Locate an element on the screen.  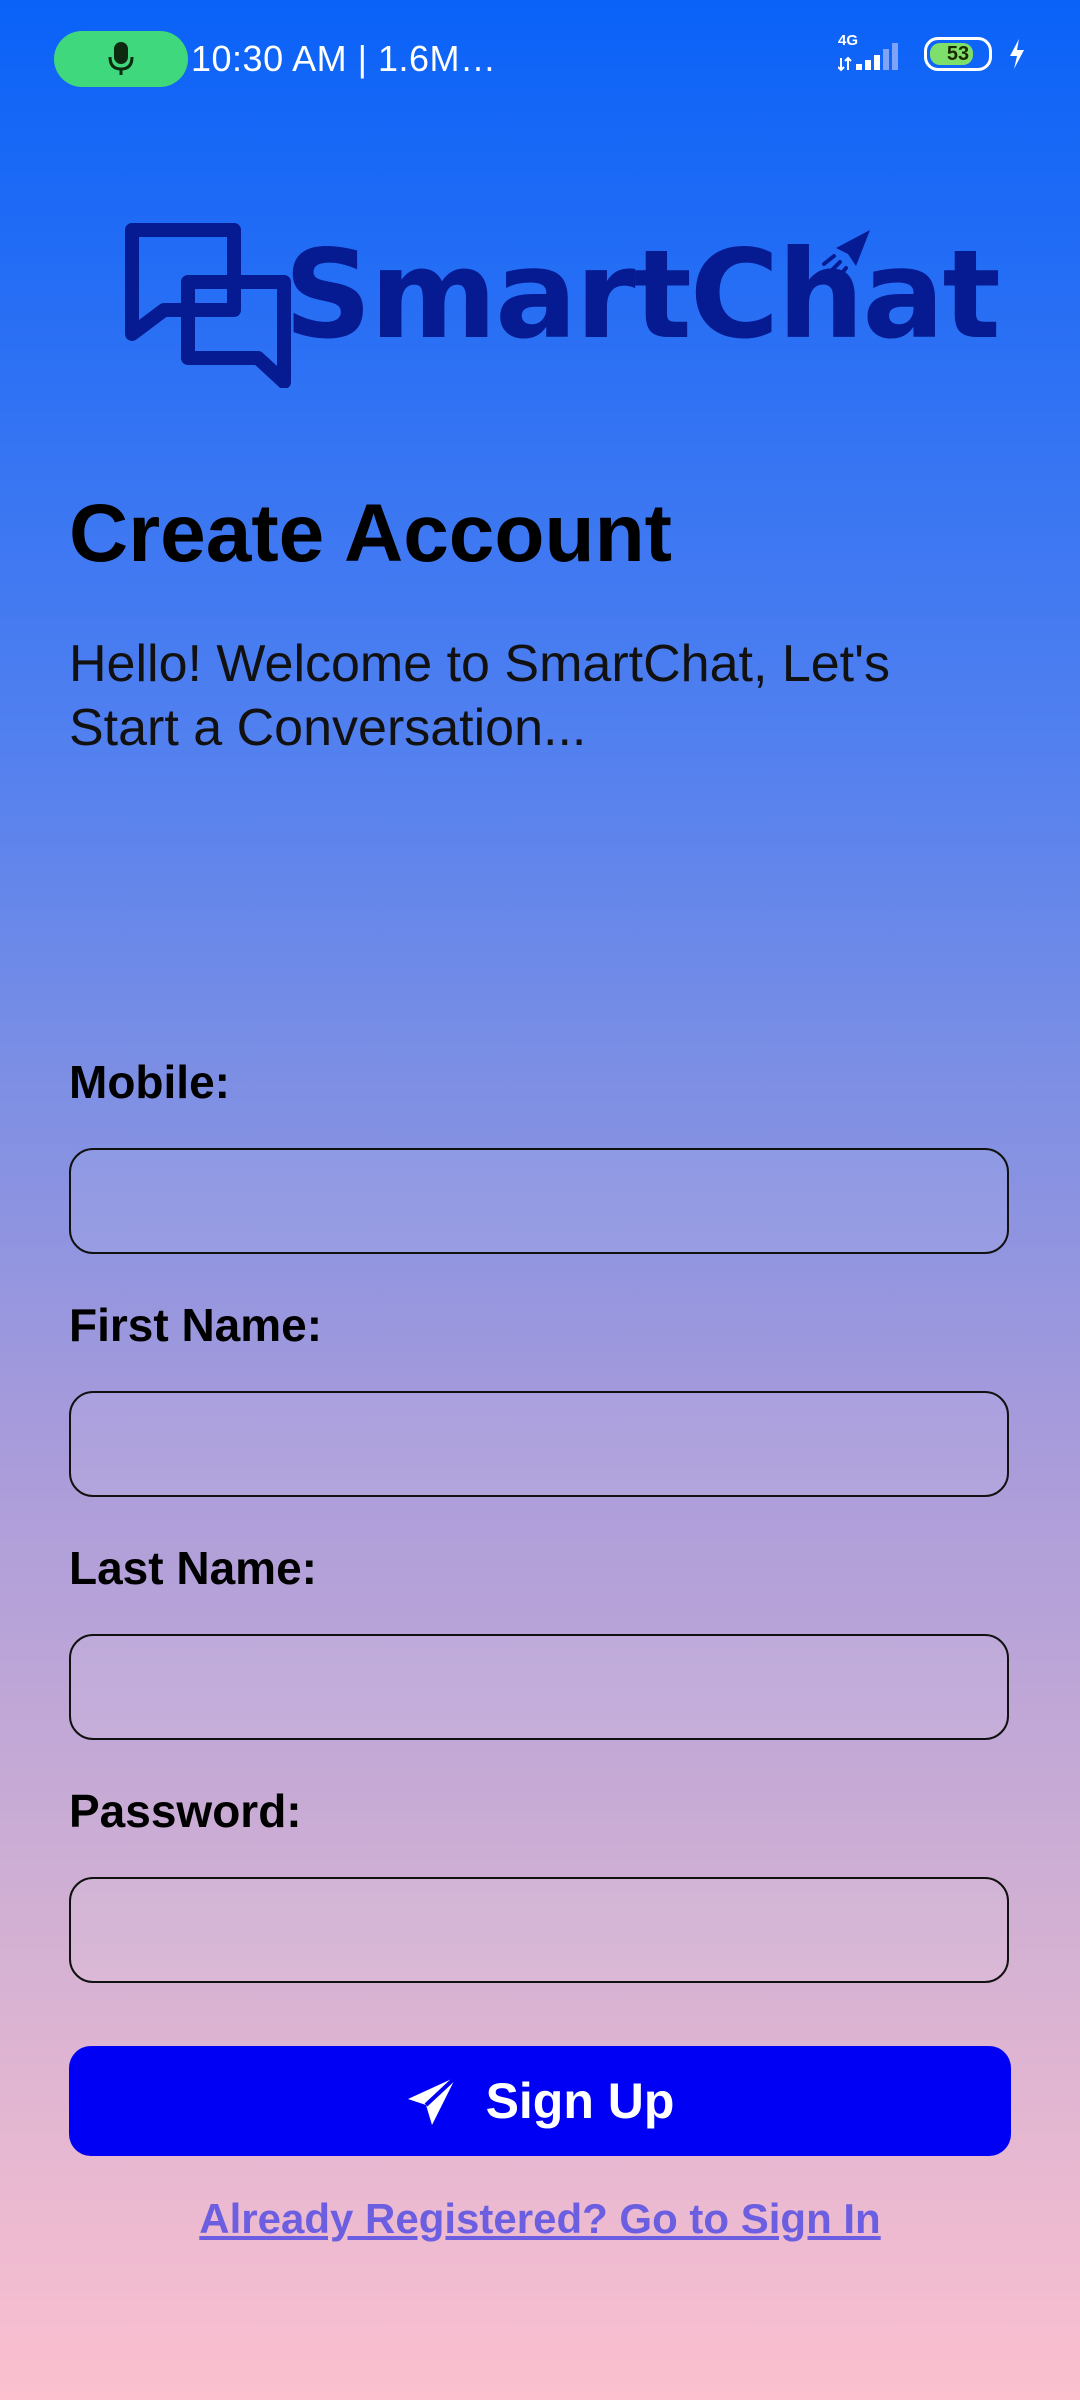
sign-up-button: Sign Up is located at coordinates (540, 2101).